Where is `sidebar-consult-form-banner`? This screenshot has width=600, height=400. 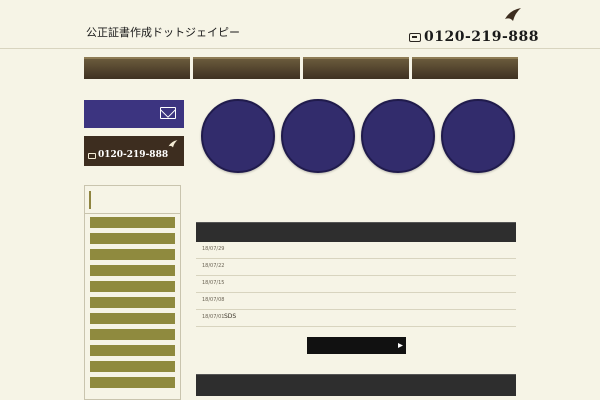
sidebar-consult-form-banner is located at coordinates (134, 114).